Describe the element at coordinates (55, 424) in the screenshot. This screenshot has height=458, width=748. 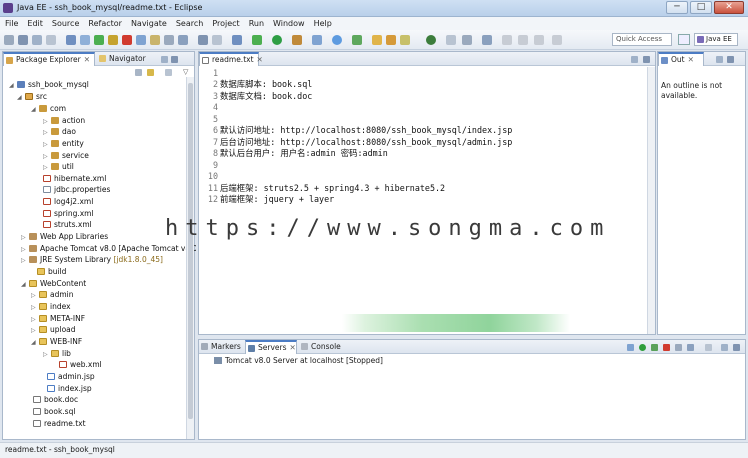
I see `tree-item-readme-txt: readme.txt` at that location.